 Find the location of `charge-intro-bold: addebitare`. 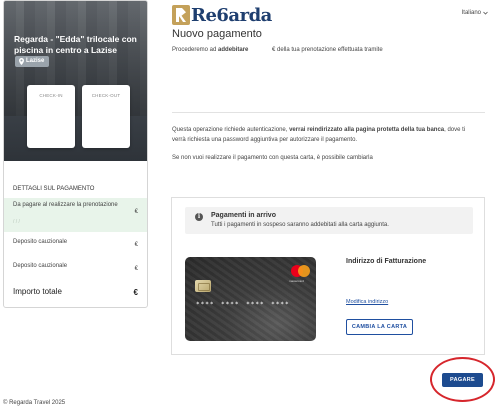

charge-intro-bold: addebitare is located at coordinates (233, 50).